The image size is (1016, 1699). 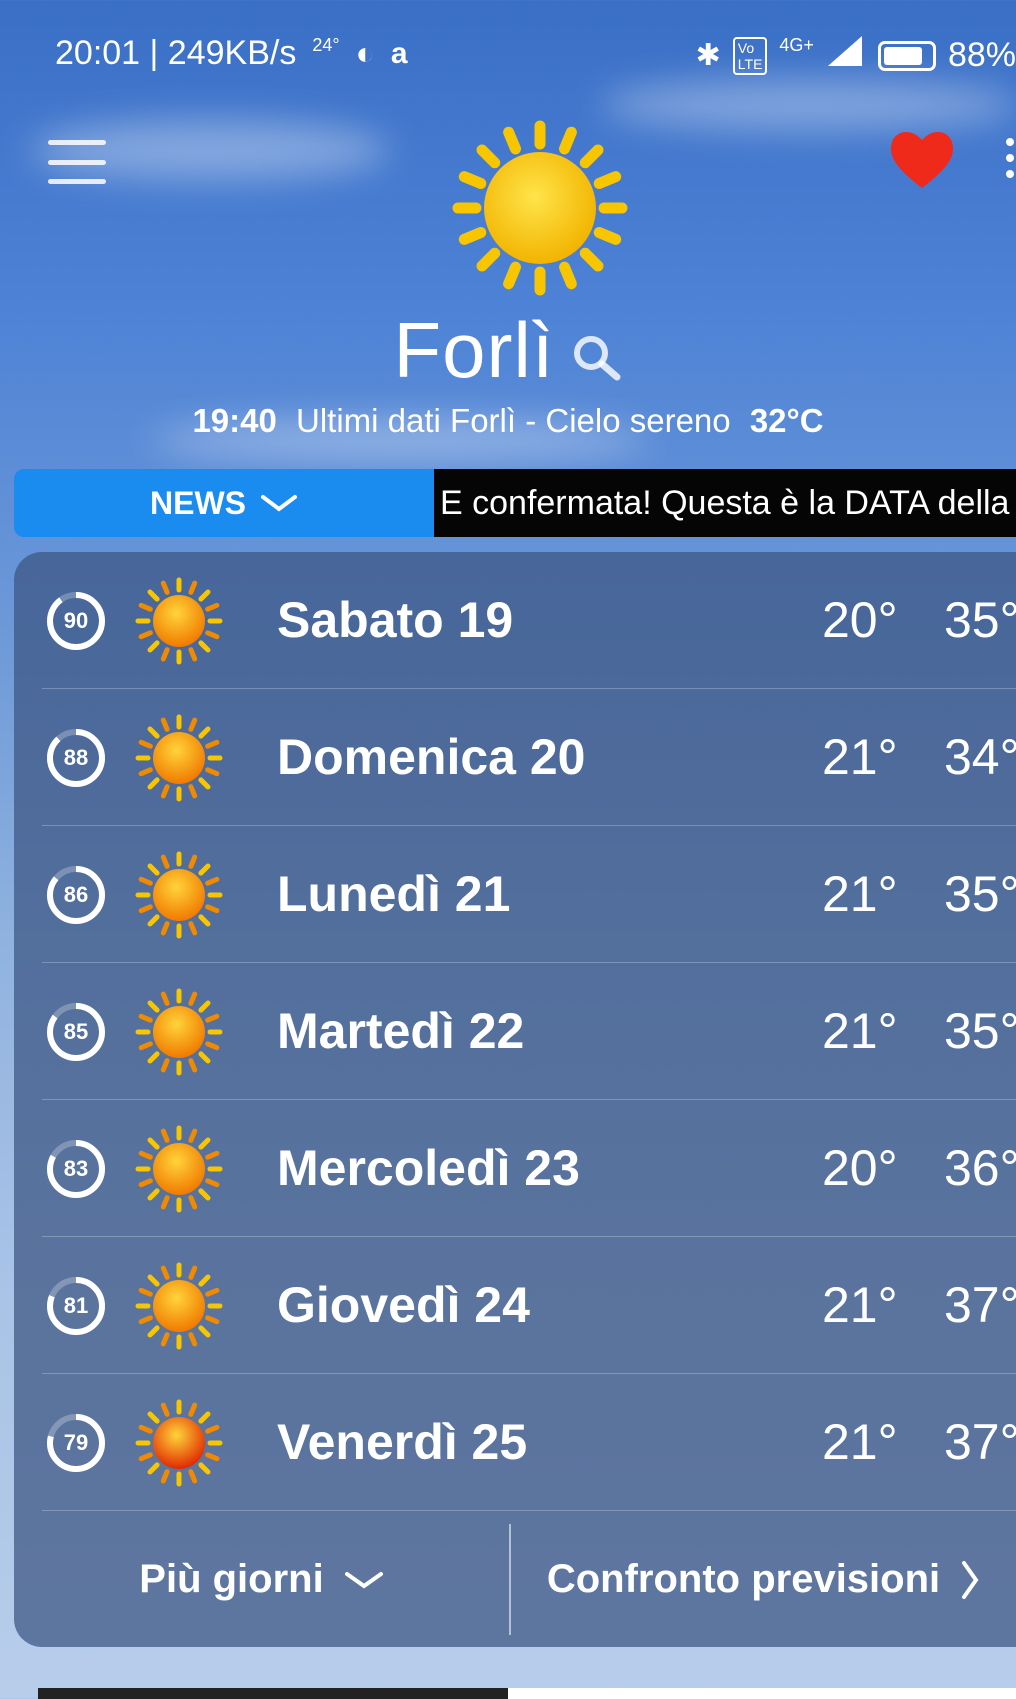 I want to click on forecast-max-temp: 36°, so click(x=980, y=1167).